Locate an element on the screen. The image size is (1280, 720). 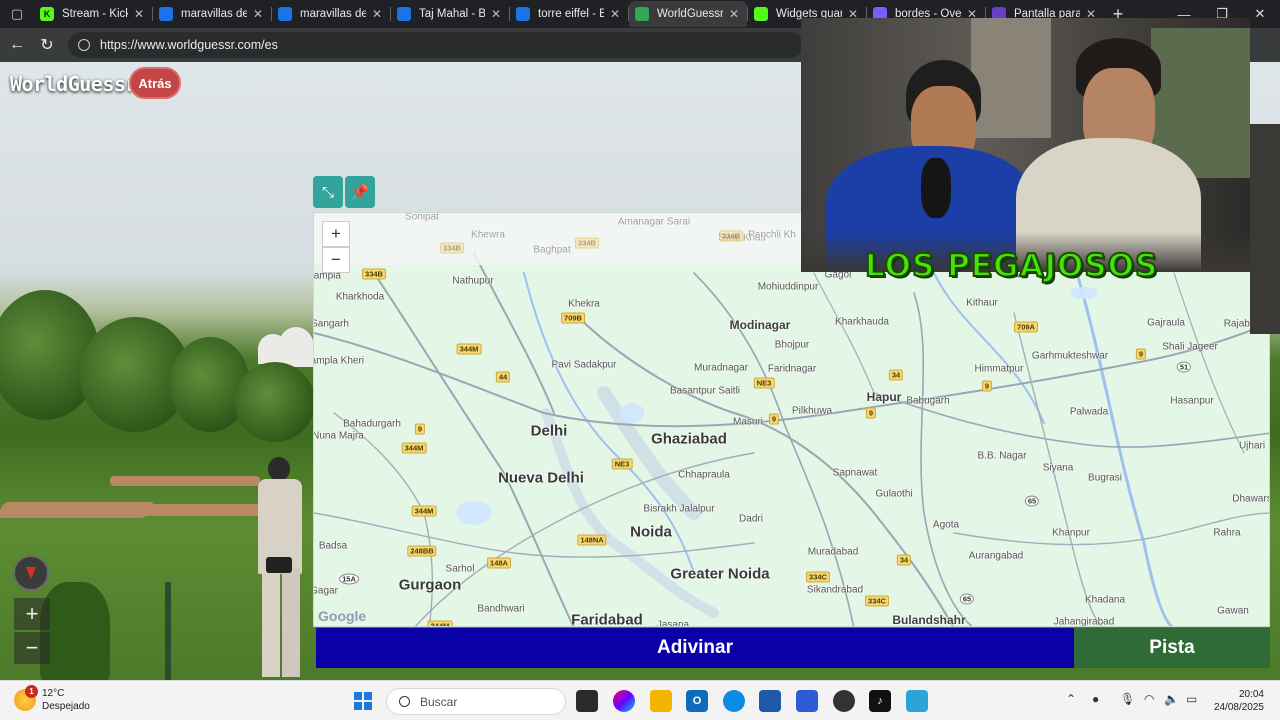
taskbar-search-placeholder: Buscar is located at coordinates (439, 701).